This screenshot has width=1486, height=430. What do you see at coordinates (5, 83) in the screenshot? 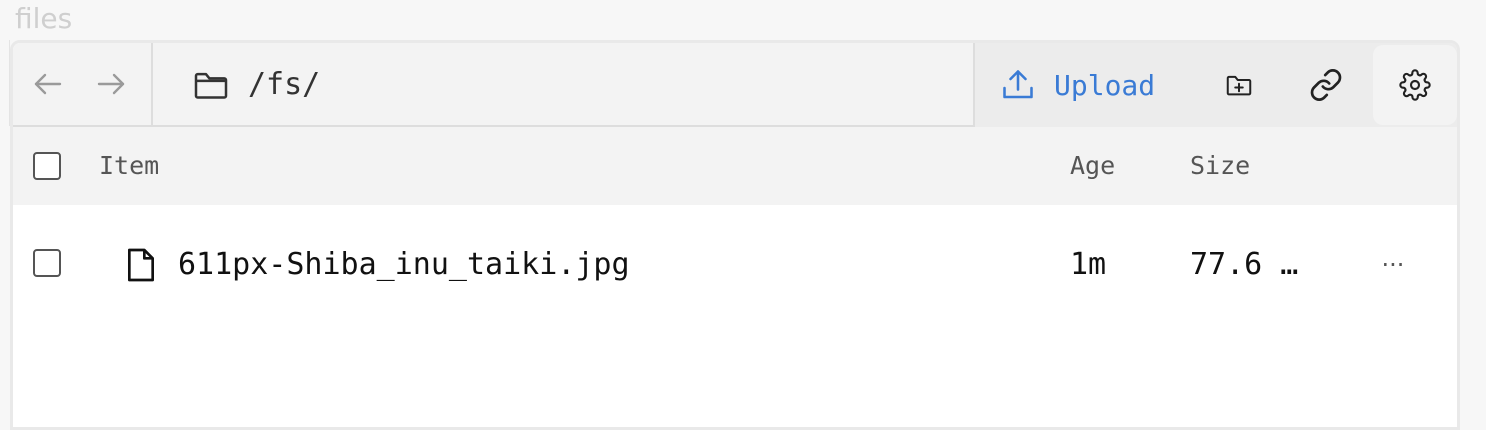
I see `left-edge-divider` at bounding box center [5, 83].